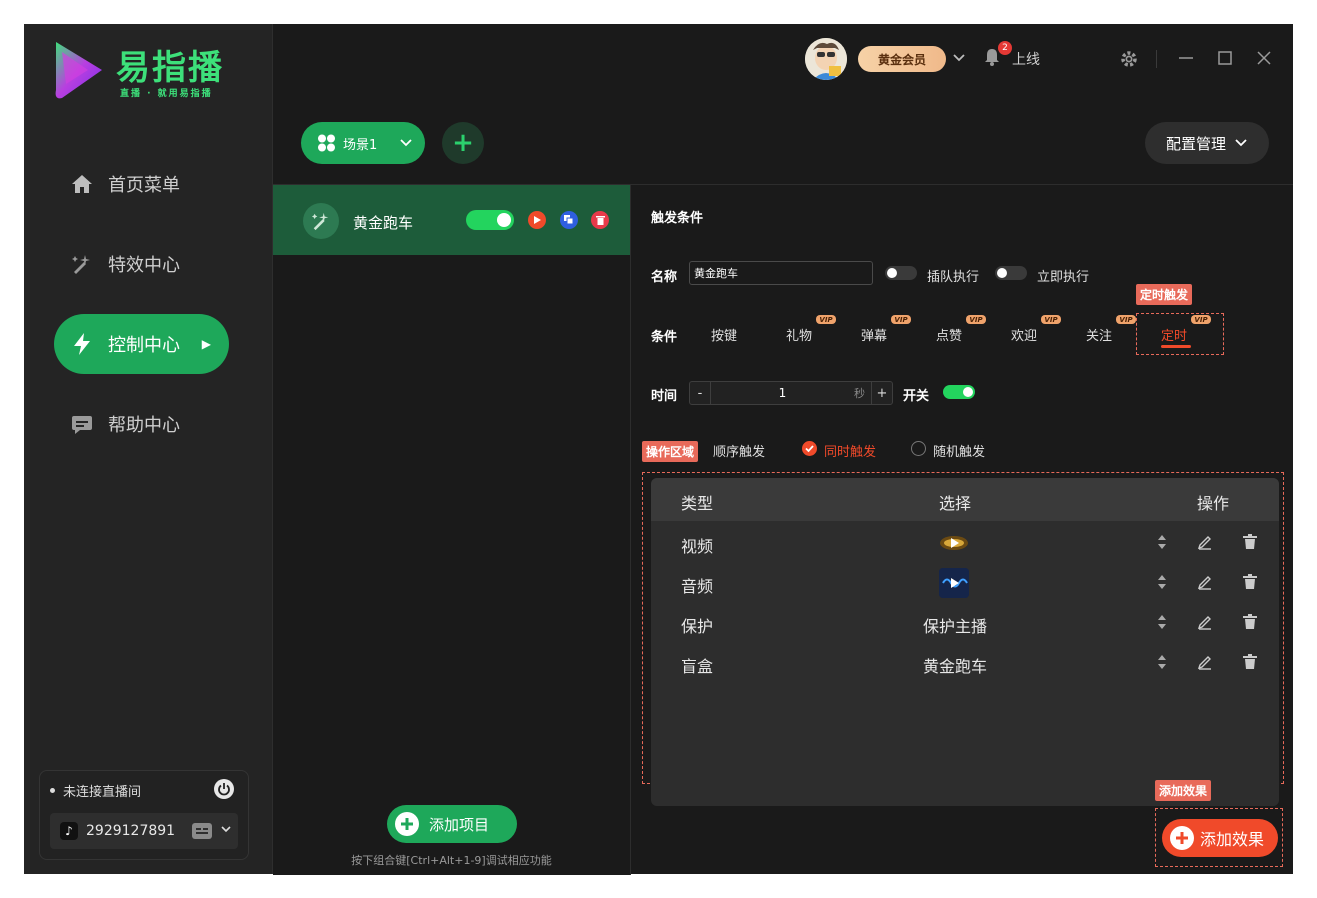 The height and width of the screenshot is (898, 1317). Describe the element at coordinates (1164, 294) in the screenshot. I see `timer-annotation: 定时触发` at that location.